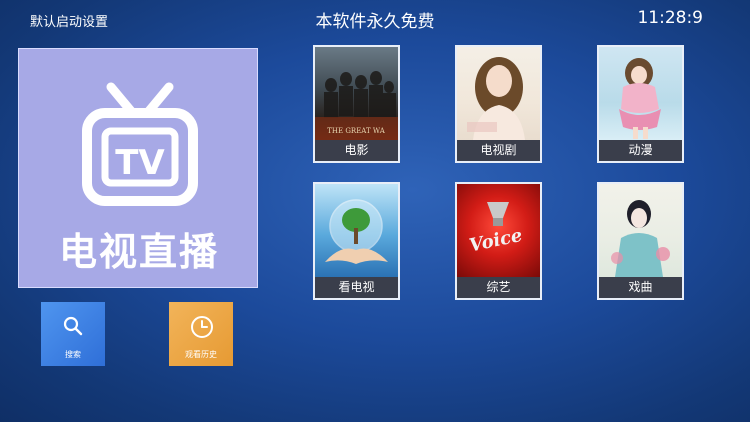  I want to click on clock: 11:28:9, so click(670, 18).